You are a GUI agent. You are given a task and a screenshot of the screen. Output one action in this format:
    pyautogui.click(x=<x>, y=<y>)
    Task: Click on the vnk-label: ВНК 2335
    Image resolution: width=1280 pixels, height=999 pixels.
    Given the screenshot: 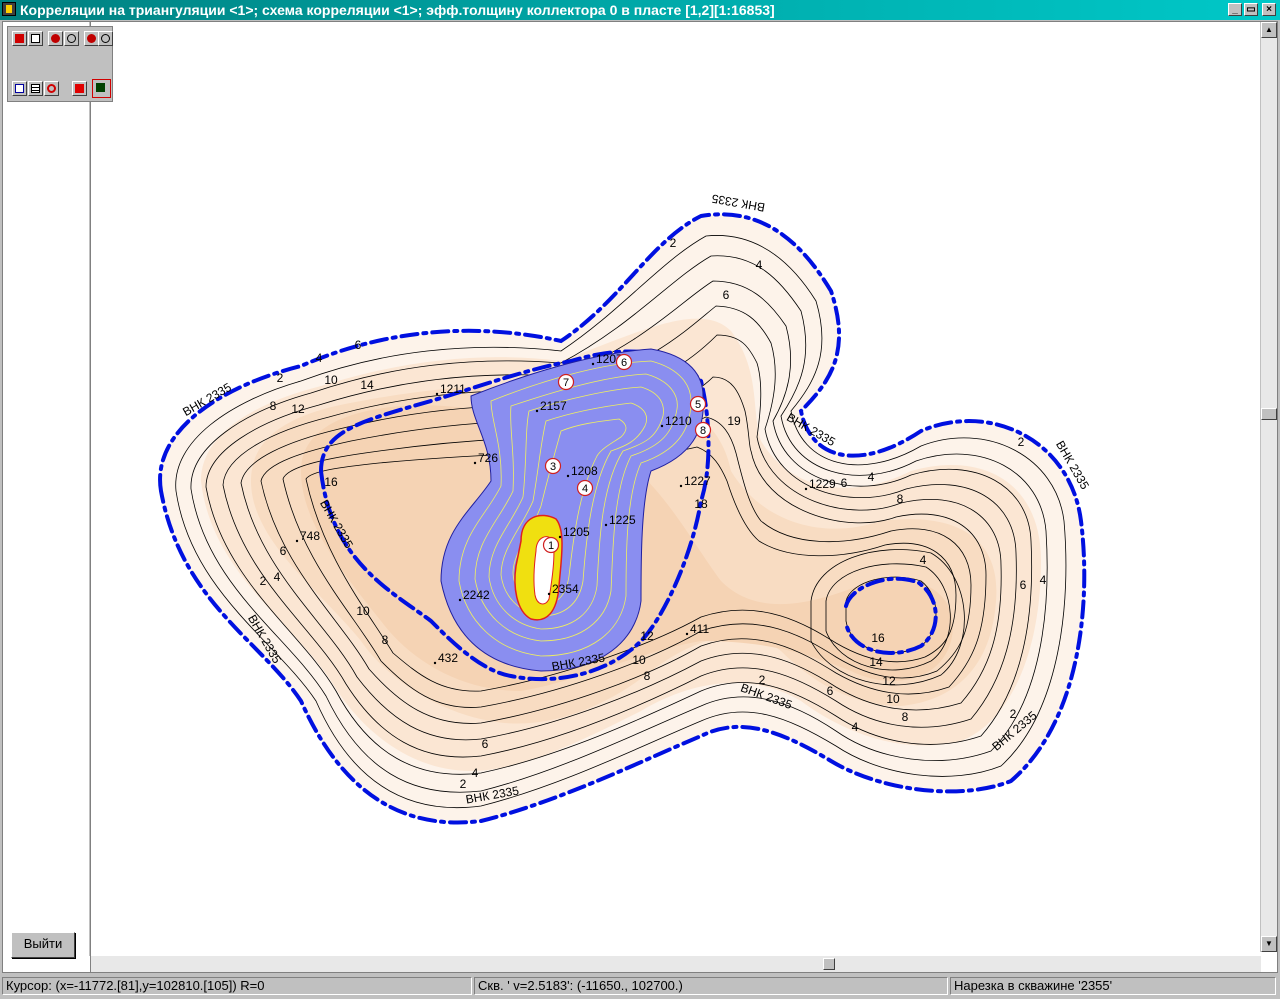 What is the action you would take?
    pyautogui.click(x=738, y=202)
    